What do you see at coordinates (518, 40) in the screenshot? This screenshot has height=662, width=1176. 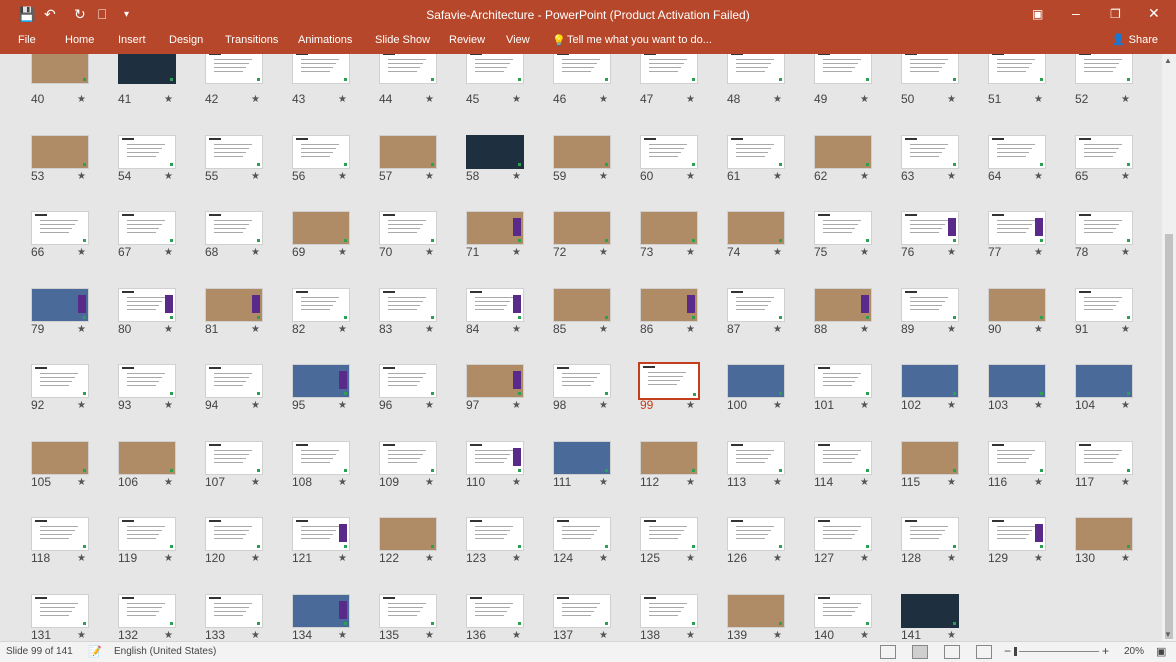 I see `tab-view: View` at bounding box center [518, 40].